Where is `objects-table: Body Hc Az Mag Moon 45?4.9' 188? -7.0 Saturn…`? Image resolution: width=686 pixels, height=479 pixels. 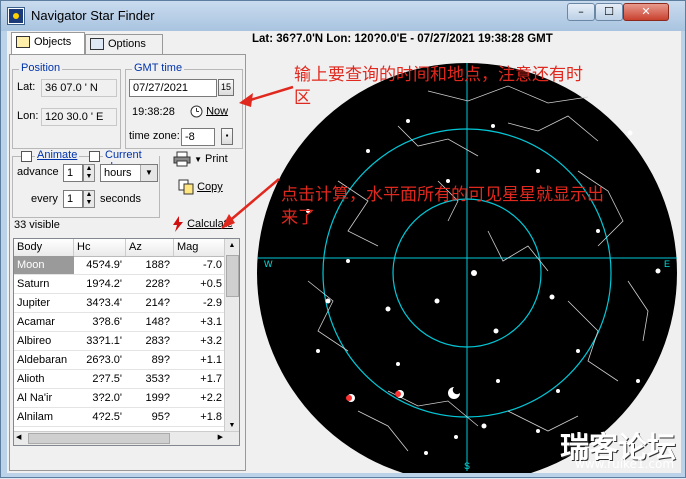
objects-table: Body Hc Az Mag Moon 45?4.9' 188? -7.0 Saturn… is located at coordinates (126, 342).